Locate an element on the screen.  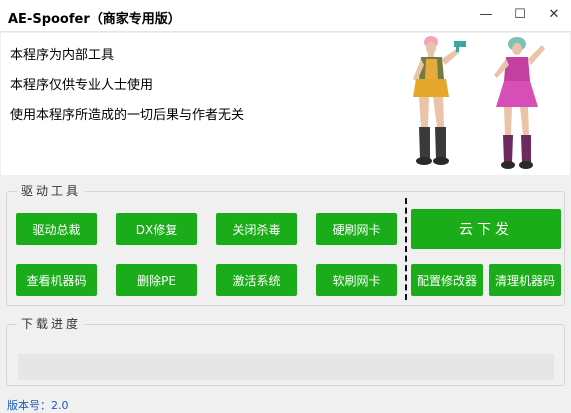
view-machine-code-button: 查看机器码 is located at coordinates (56, 280).